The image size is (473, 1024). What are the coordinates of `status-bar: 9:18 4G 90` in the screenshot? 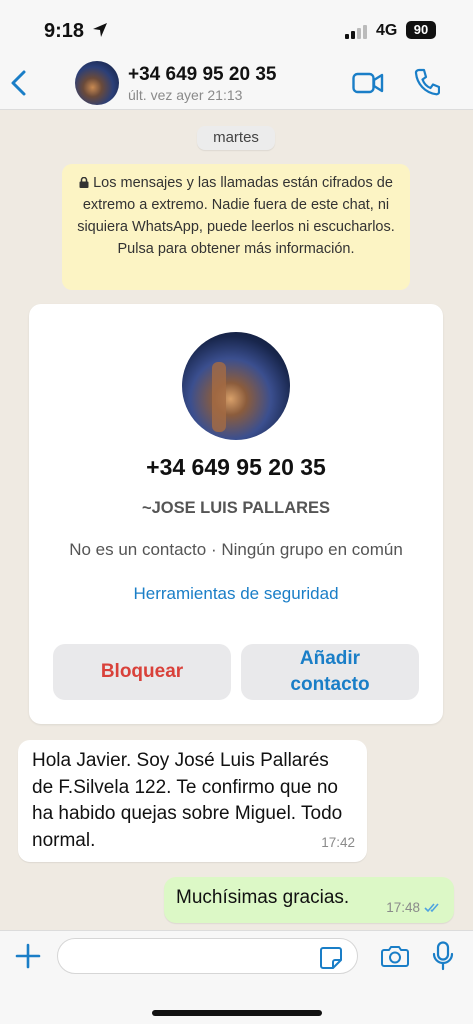 It's located at (236, 28).